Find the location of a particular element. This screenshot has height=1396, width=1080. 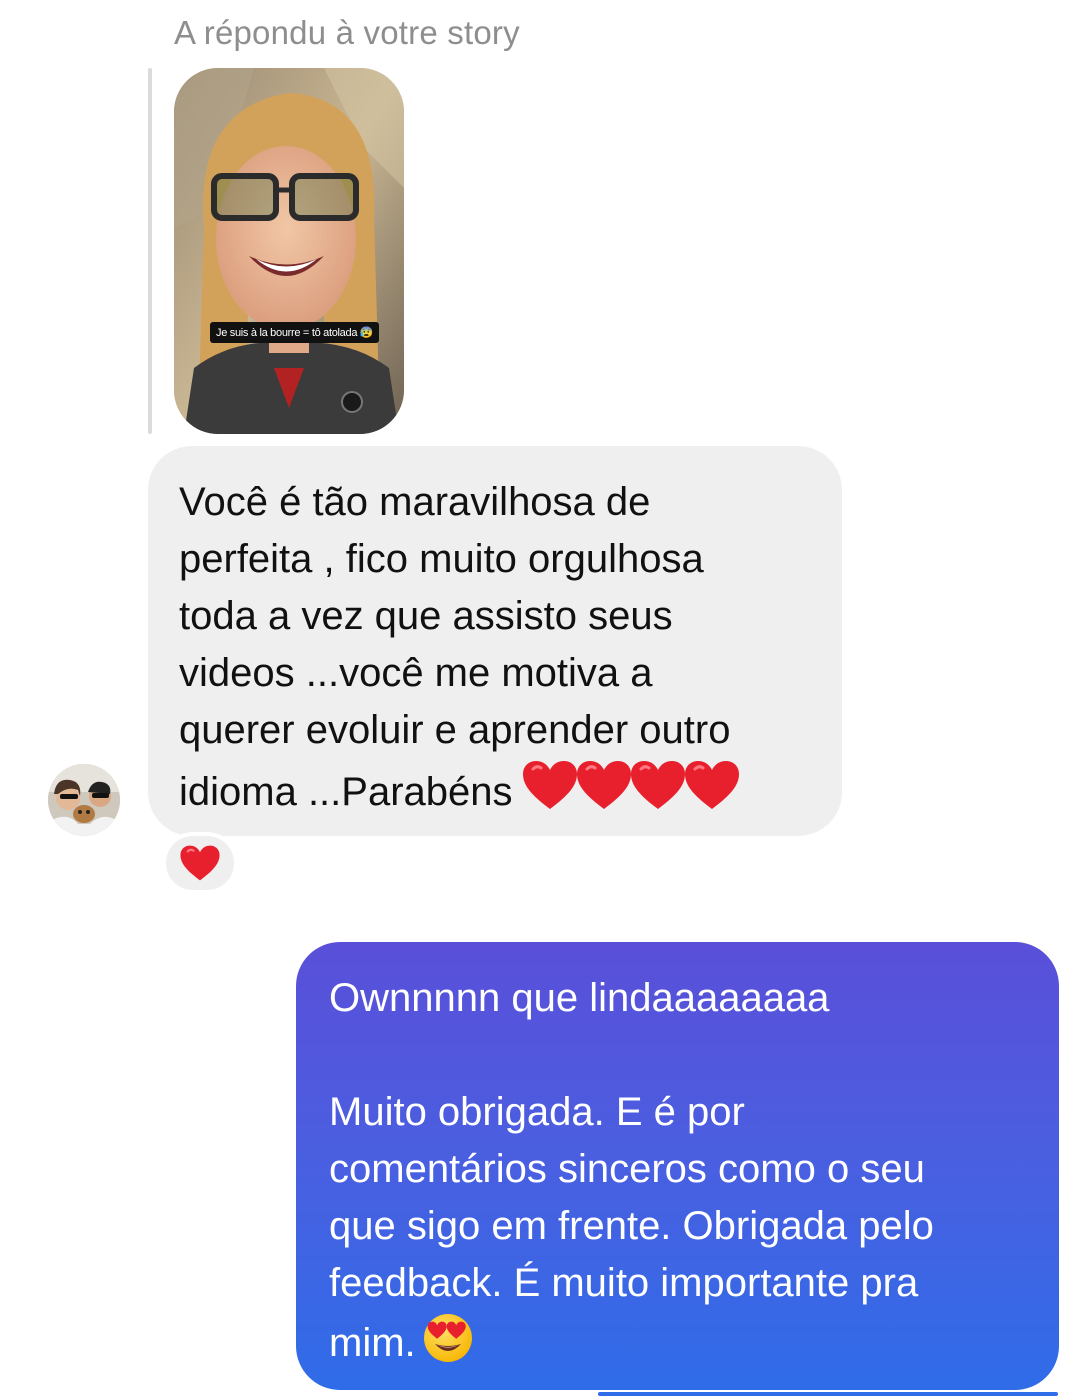

reply-quote-bar is located at coordinates (150, 251).